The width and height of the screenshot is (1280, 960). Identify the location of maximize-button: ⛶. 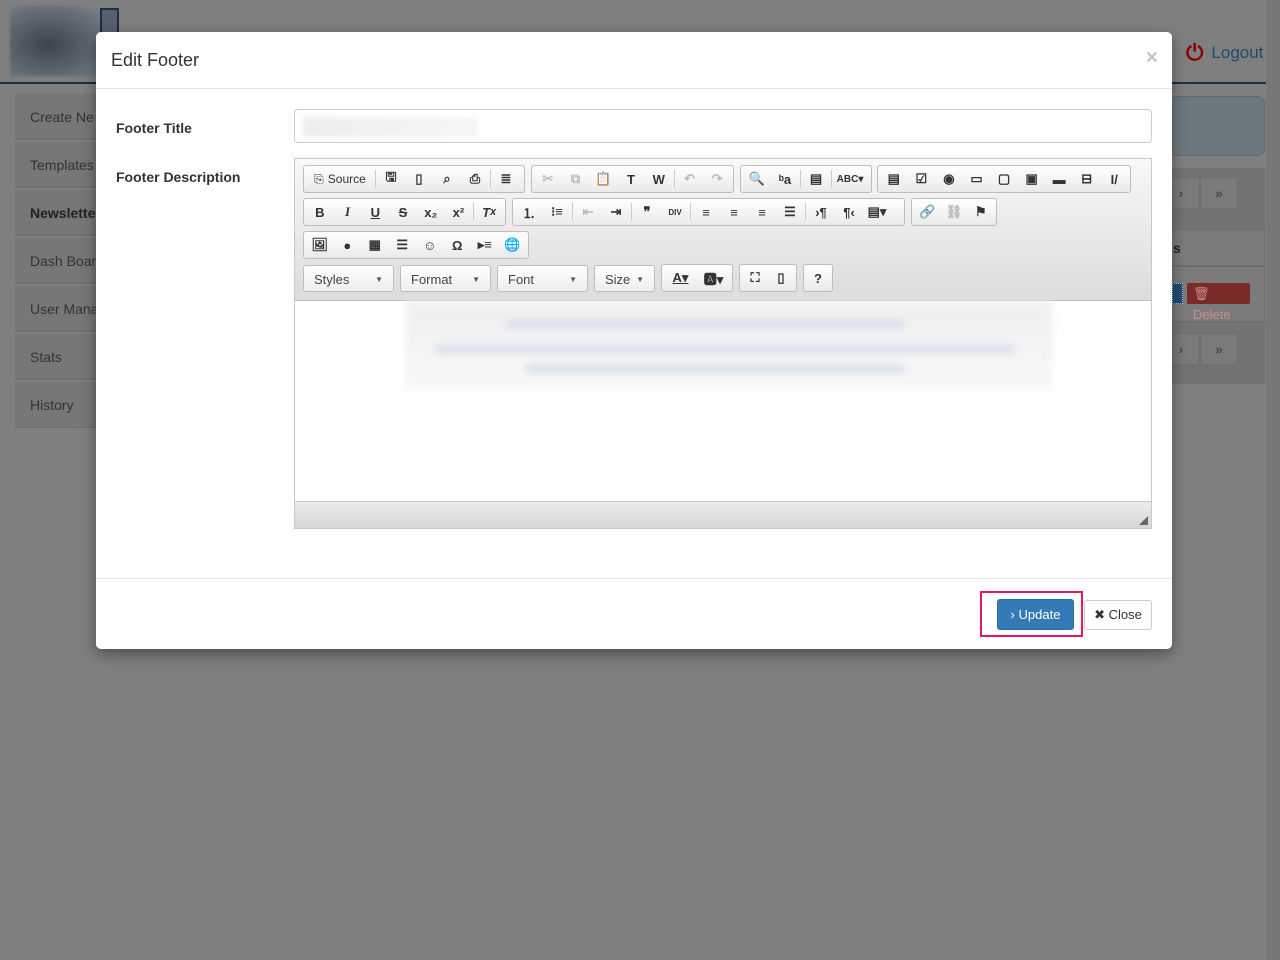
(755, 278).